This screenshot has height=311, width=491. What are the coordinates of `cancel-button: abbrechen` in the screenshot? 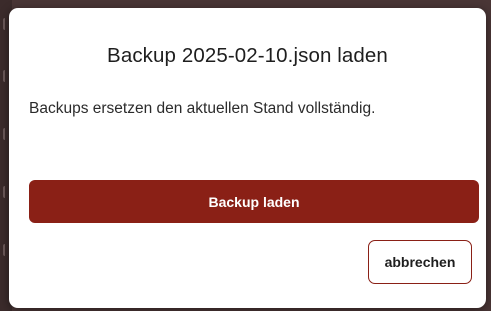 It's located at (420, 262).